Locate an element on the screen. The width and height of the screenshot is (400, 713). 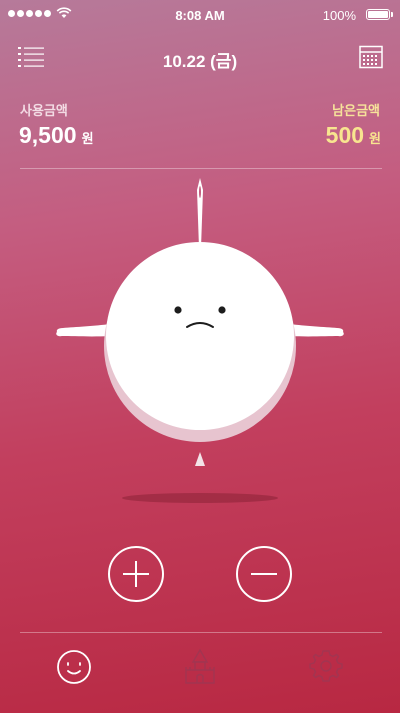
tab-home is located at coordinates (74, 666).